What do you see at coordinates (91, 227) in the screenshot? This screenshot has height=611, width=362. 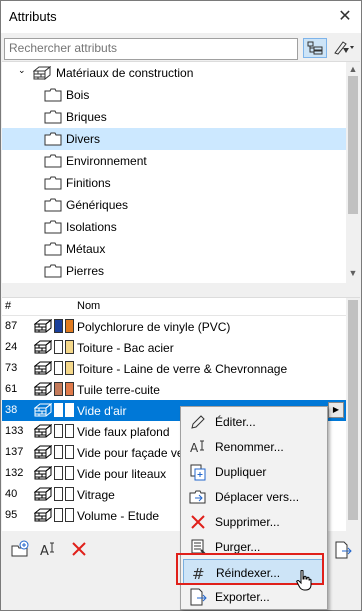 I see `tree-item-label: Isolations` at bounding box center [91, 227].